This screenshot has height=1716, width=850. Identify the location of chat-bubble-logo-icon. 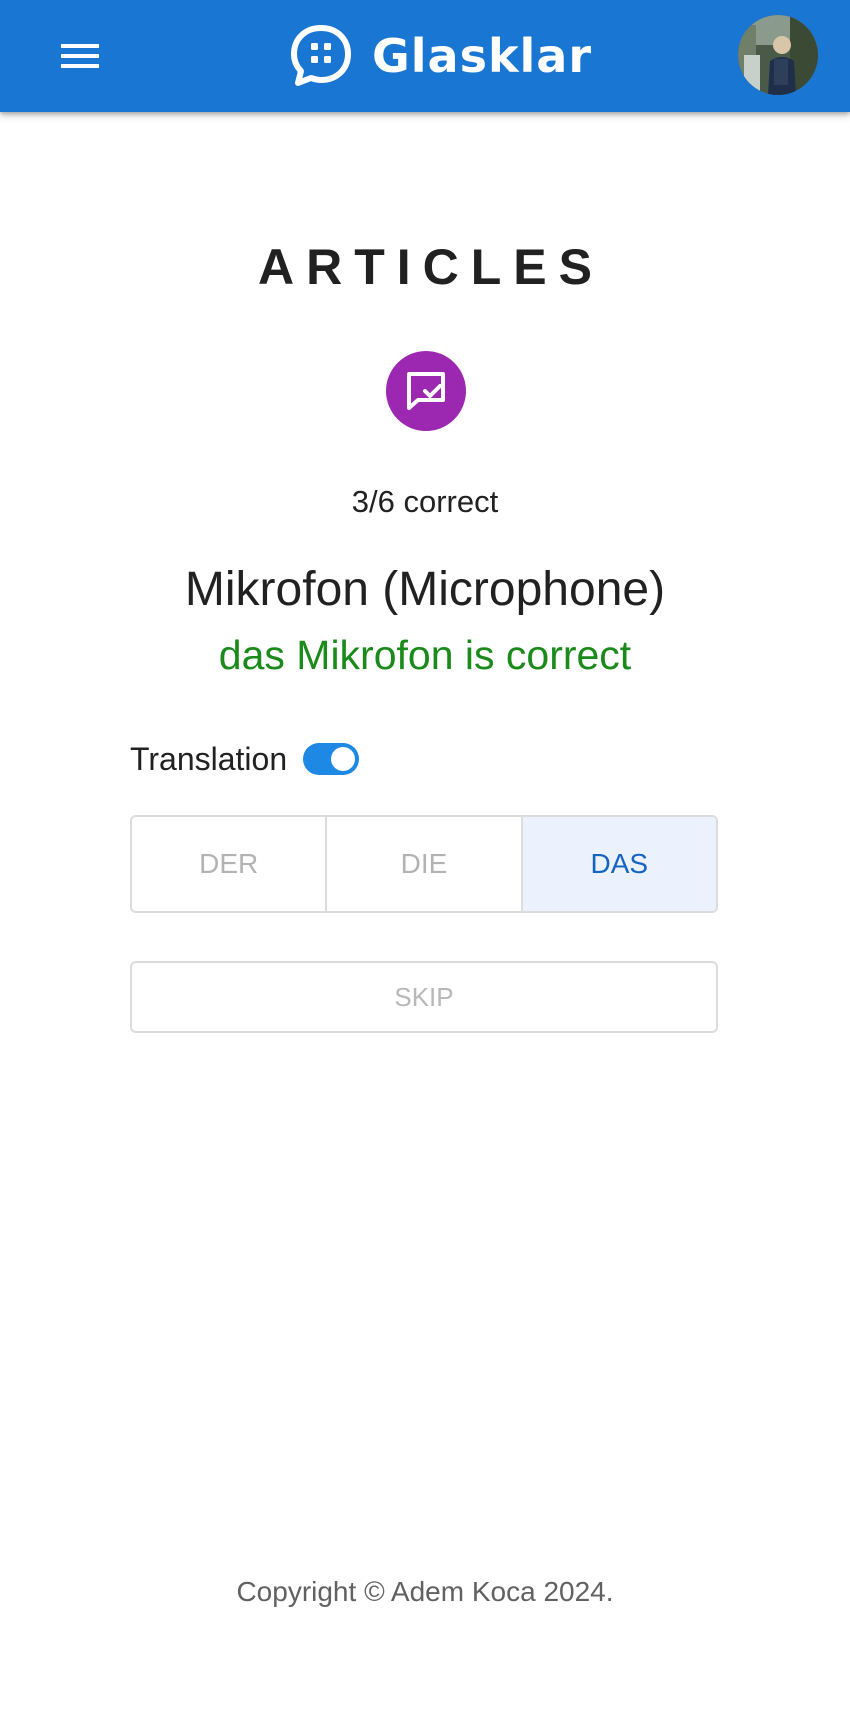
(321, 55).